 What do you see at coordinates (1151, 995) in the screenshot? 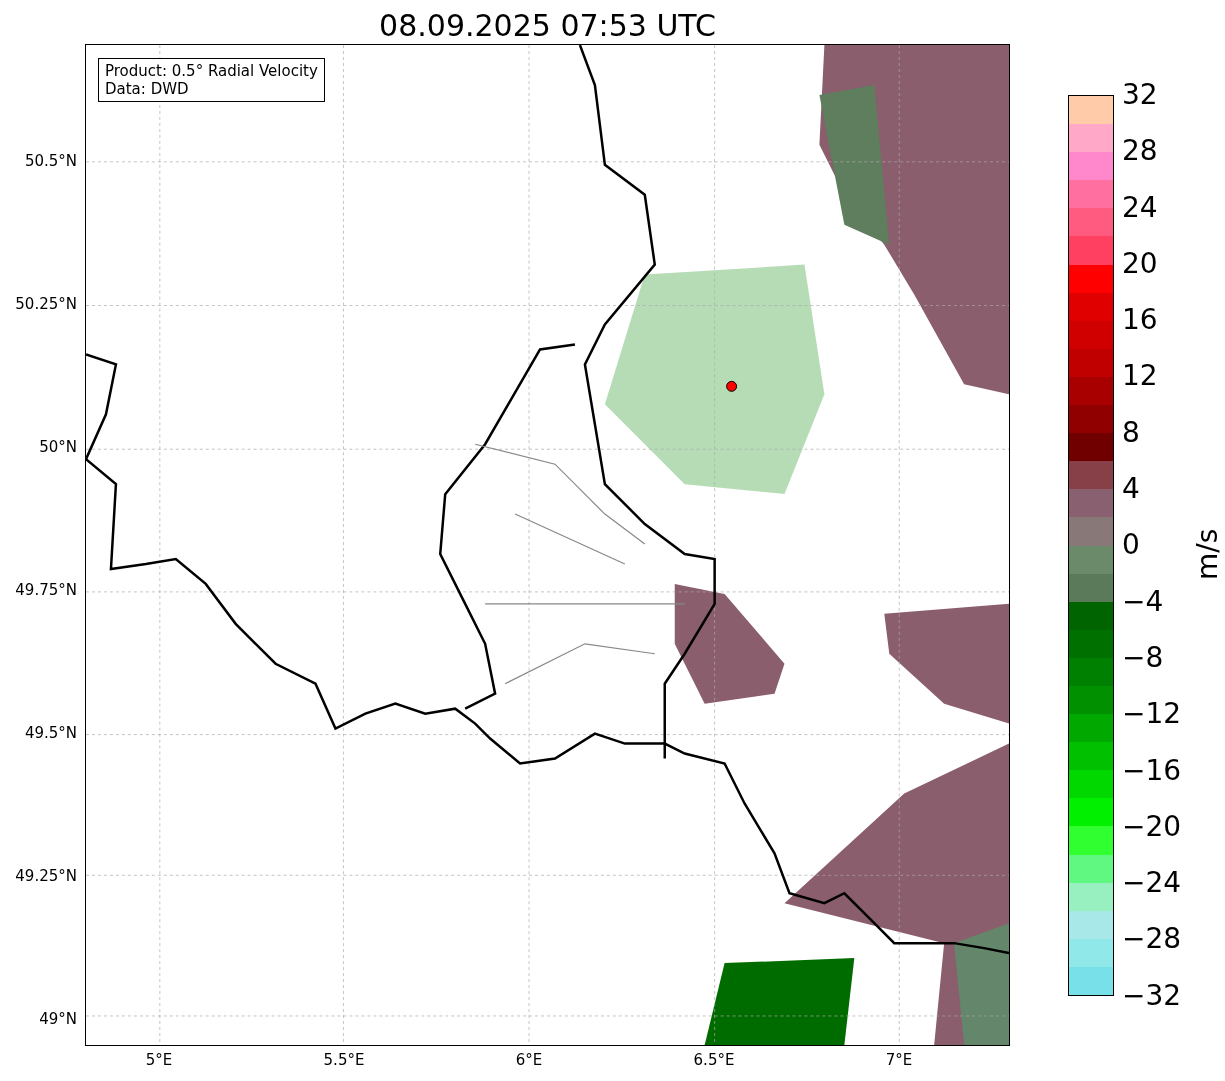
I see `colorbar-tick-label: −32` at bounding box center [1151, 995].